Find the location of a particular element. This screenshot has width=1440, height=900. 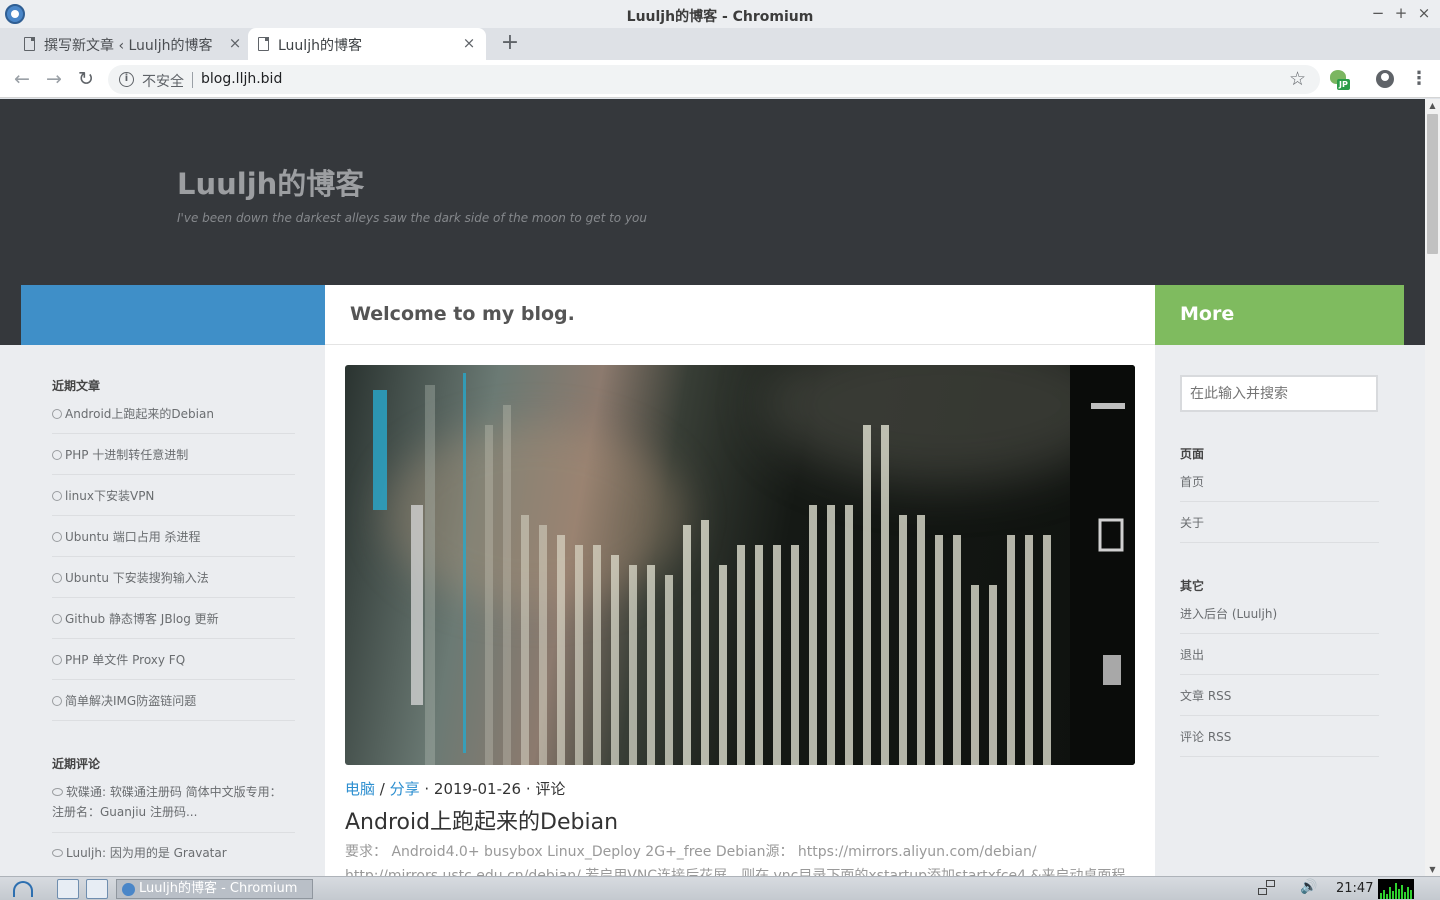

extension-icon: JP is located at coordinates (1342, 81).